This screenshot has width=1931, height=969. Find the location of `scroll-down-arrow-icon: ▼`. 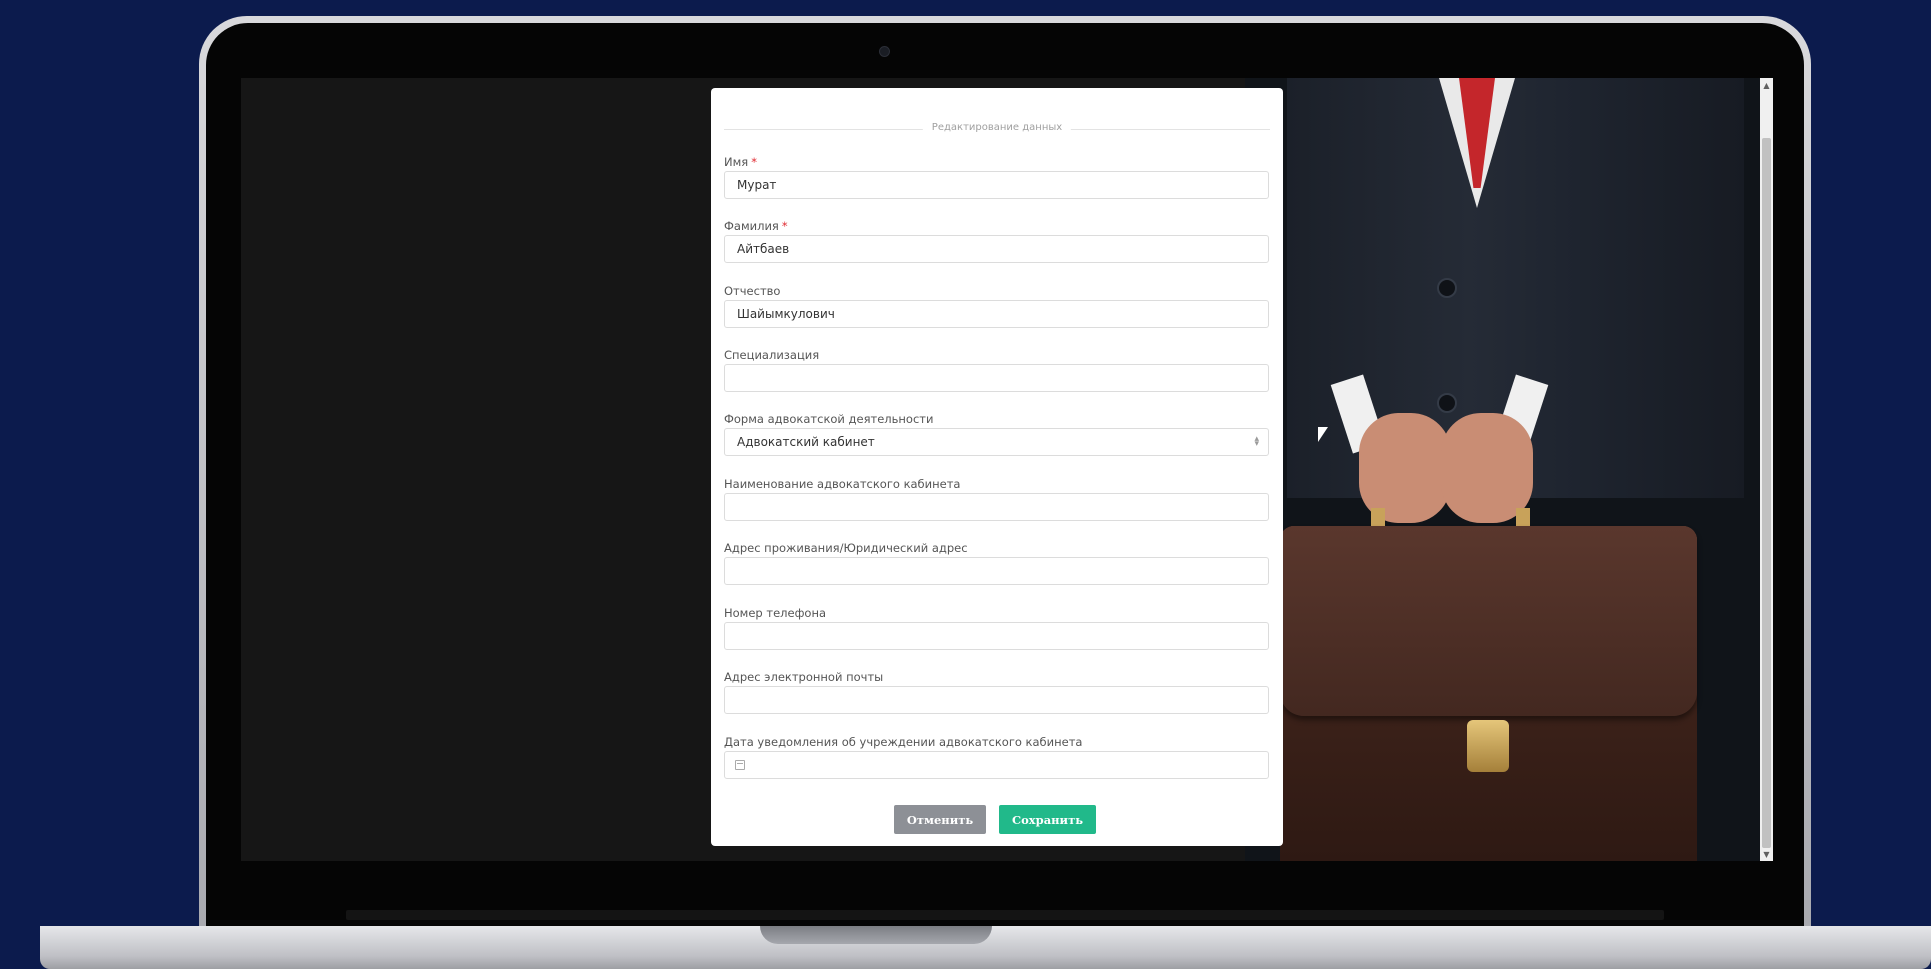

scroll-down-arrow-icon: ▼ is located at coordinates (1766, 854).